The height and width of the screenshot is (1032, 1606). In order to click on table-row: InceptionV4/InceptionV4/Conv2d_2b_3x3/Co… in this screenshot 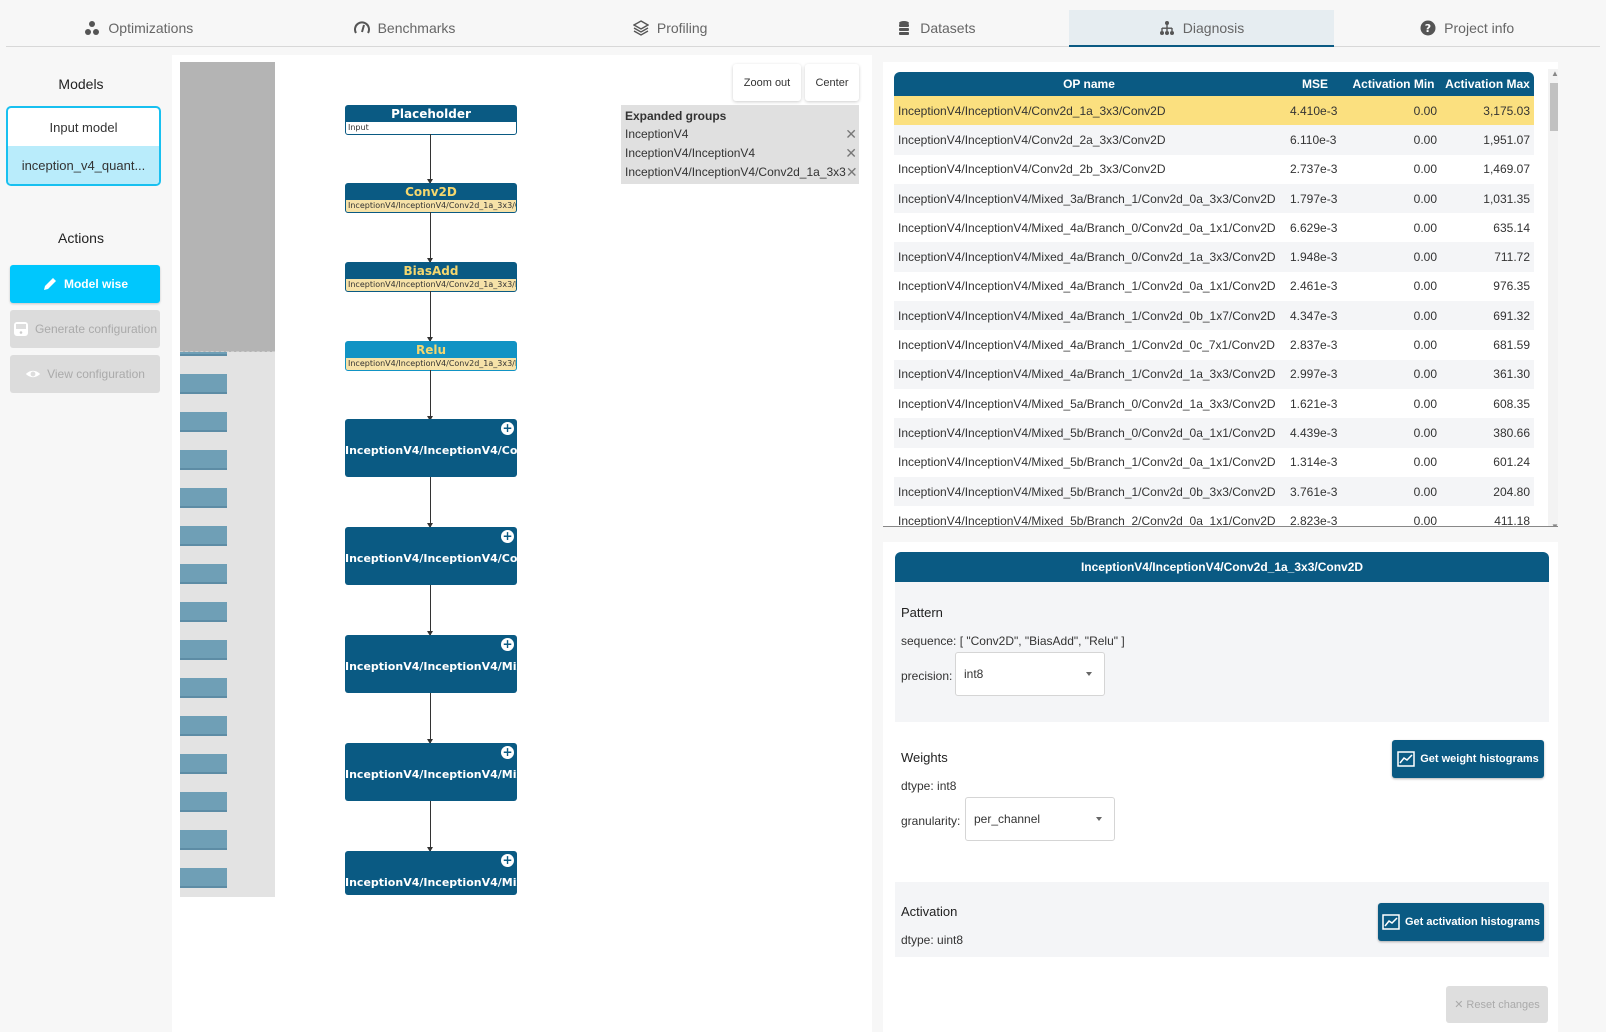, I will do `click(1214, 169)`.